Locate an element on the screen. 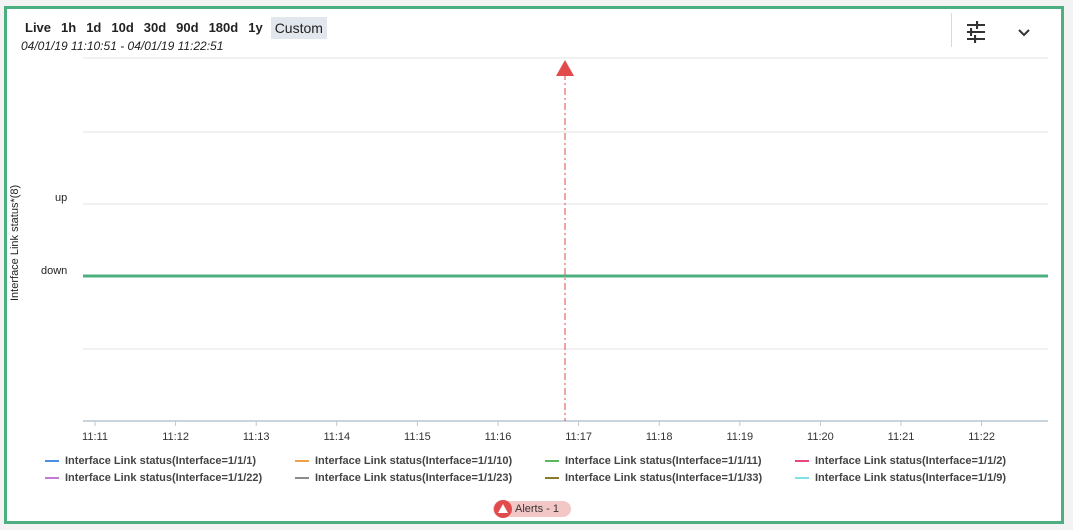 The image size is (1073, 530). x-tick-label: 11:14 is located at coordinates (337, 437).